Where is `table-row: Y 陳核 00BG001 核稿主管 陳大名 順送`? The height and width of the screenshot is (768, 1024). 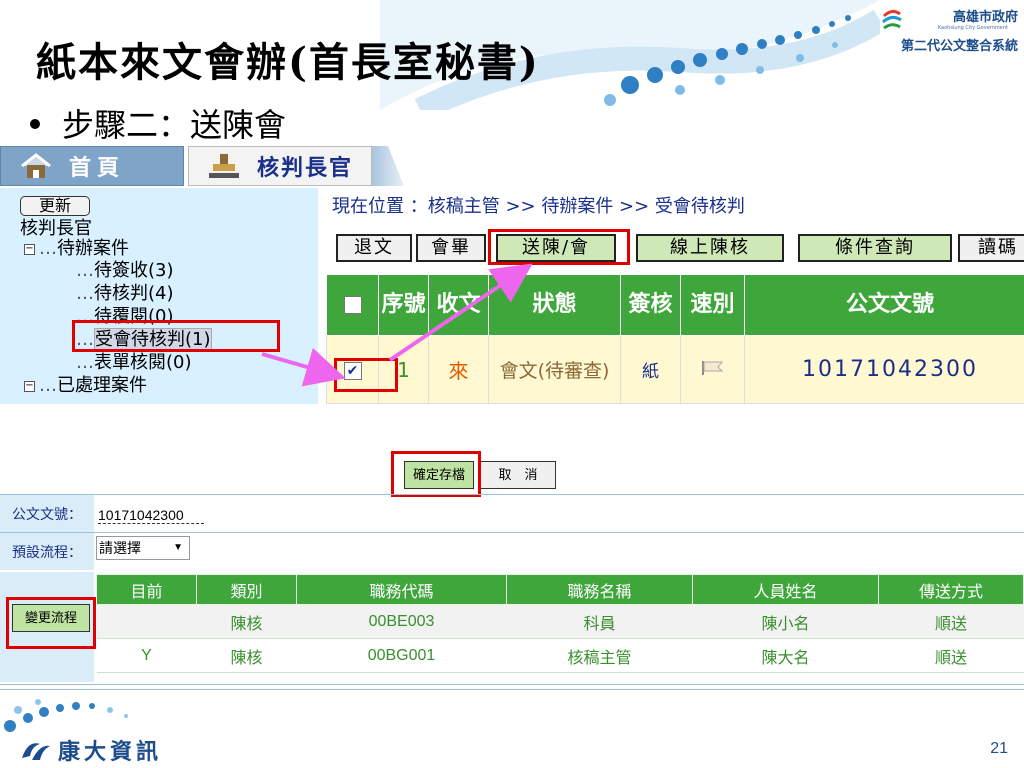 table-row: Y 陳核 00BG001 核稿主管 陳大名 順送 is located at coordinates (560, 655).